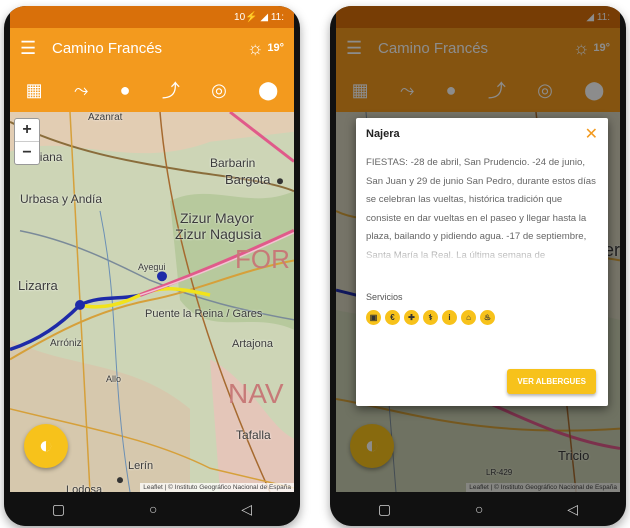 This screenshot has height=528, width=630. I want to click on status-right: 10⚡ ◢ 11:, so click(259, 17).